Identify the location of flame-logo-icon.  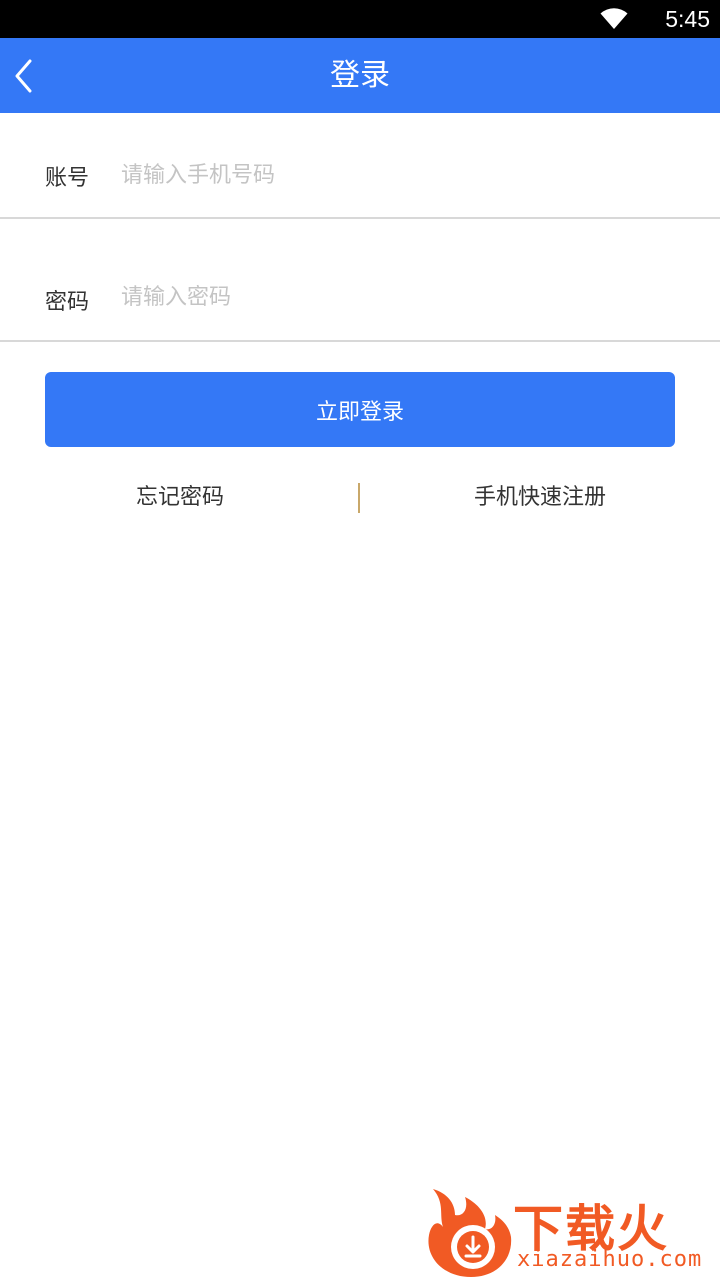
(470, 1233).